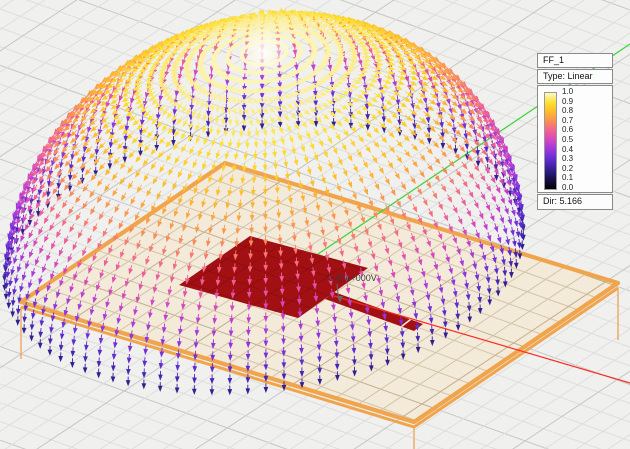  Describe the element at coordinates (568, 178) in the screenshot. I see `colorbar-tick: 0.1` at that location.